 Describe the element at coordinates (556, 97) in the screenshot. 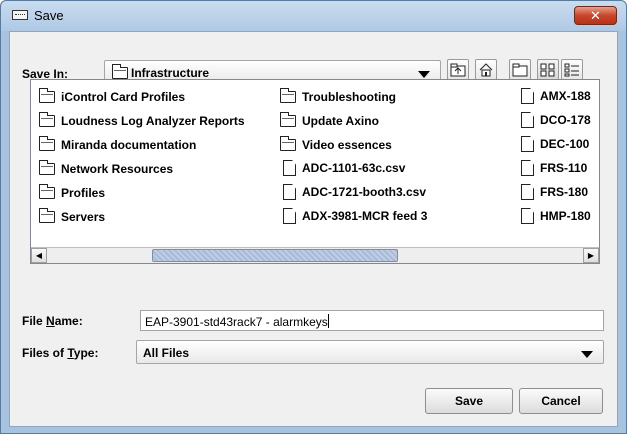

I see `list-item: AMX-188` at that location.